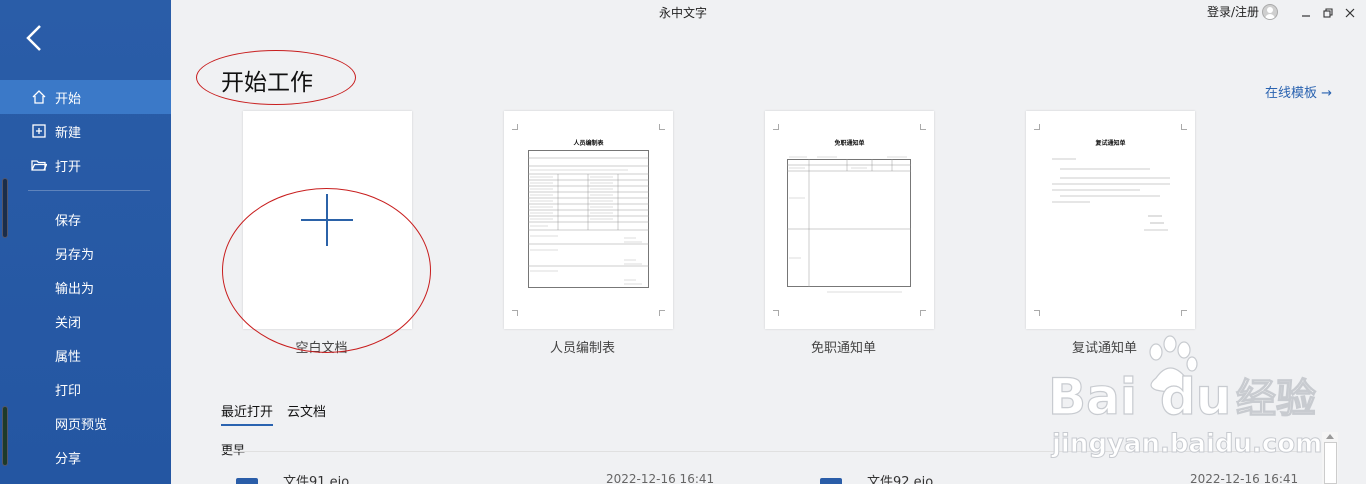 This screenshot has width=1366, height=484. What do you see at coordinates (1270, 11) in the screenshot?
I see `avatar-icon` at bounding box center [1270, 11].